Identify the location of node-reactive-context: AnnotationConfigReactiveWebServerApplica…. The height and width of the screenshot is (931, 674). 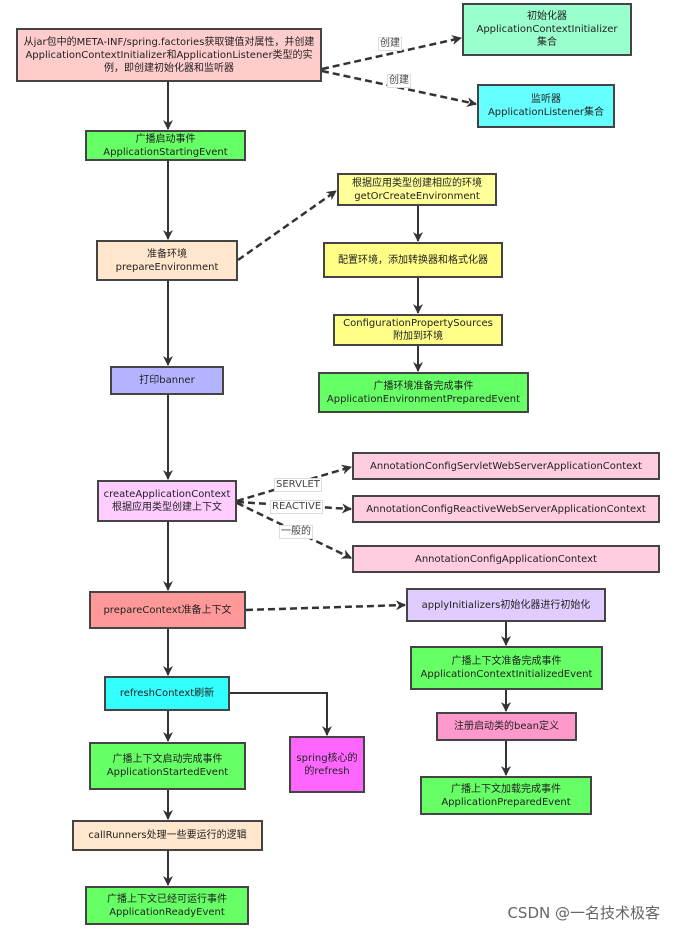
(506, 509).